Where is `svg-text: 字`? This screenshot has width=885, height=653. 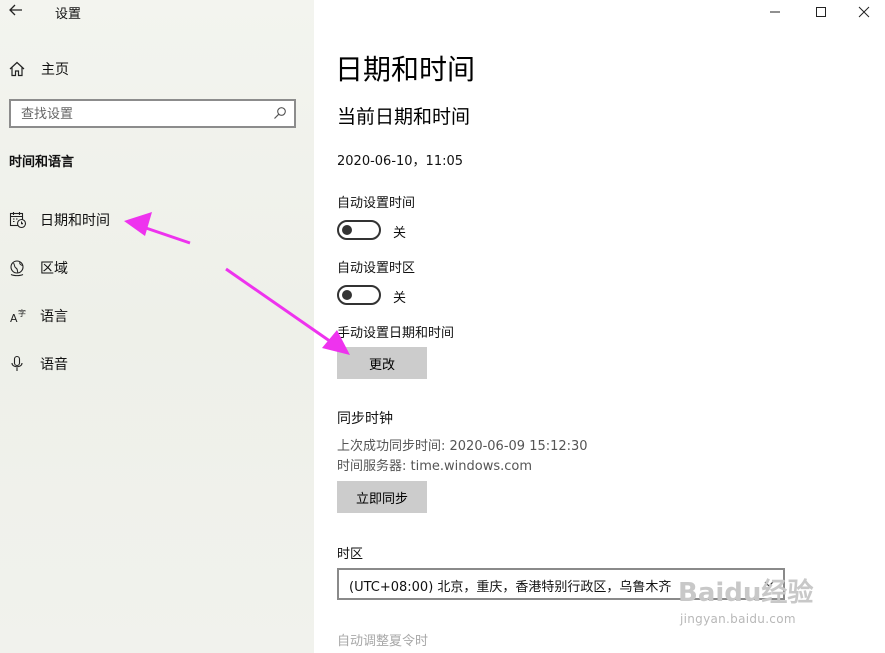
svg-text: 字 is located at coordinates (22, 313).